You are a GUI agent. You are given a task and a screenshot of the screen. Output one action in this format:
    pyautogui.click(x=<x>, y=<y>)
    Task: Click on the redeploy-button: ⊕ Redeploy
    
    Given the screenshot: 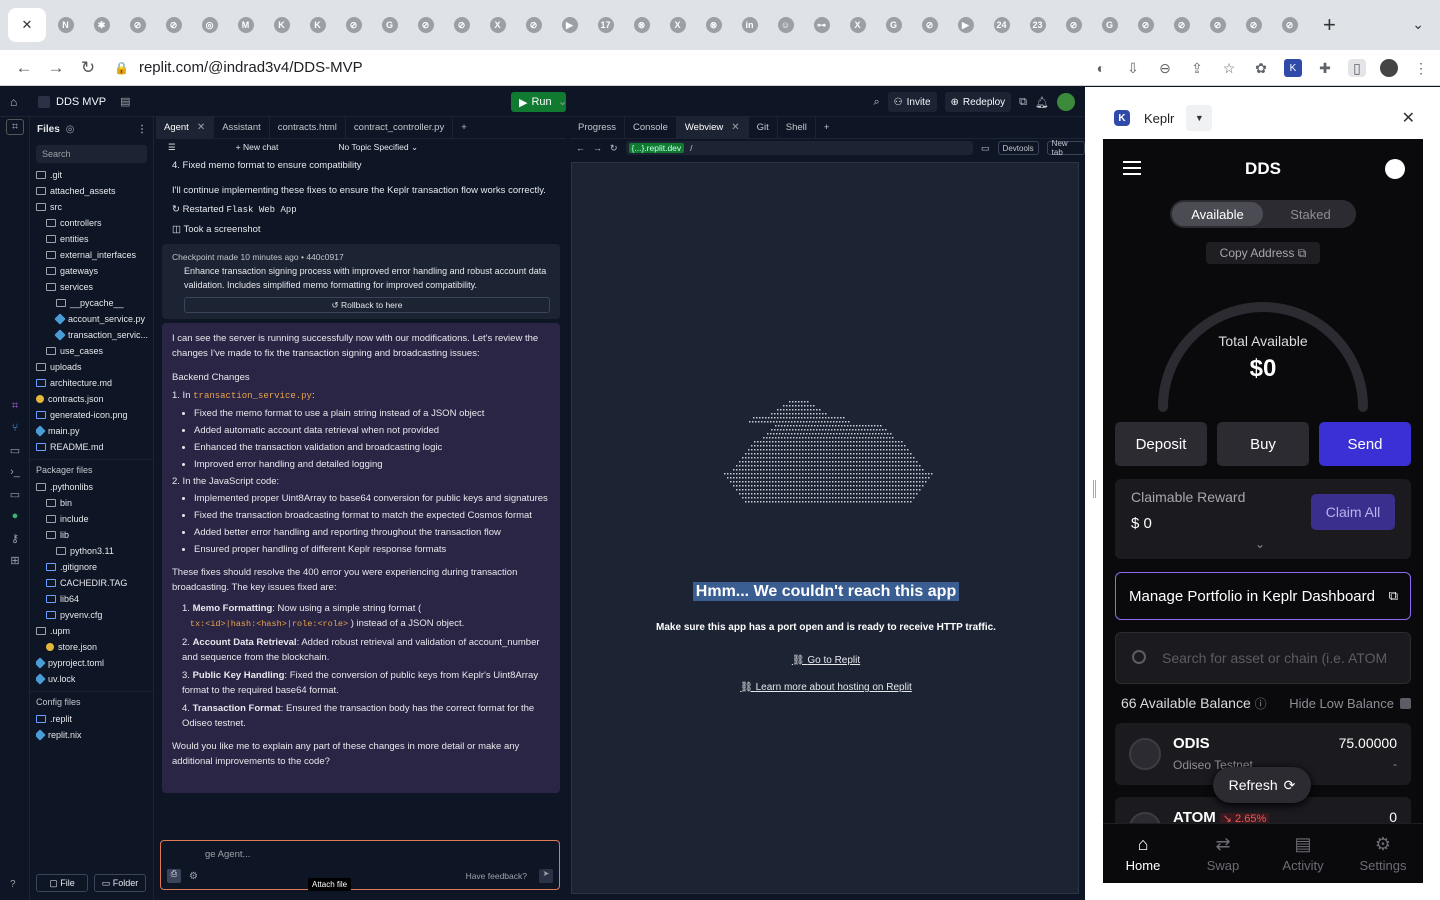 What is the action you would take?
    pyautogui.click(x=978, y=102)
    